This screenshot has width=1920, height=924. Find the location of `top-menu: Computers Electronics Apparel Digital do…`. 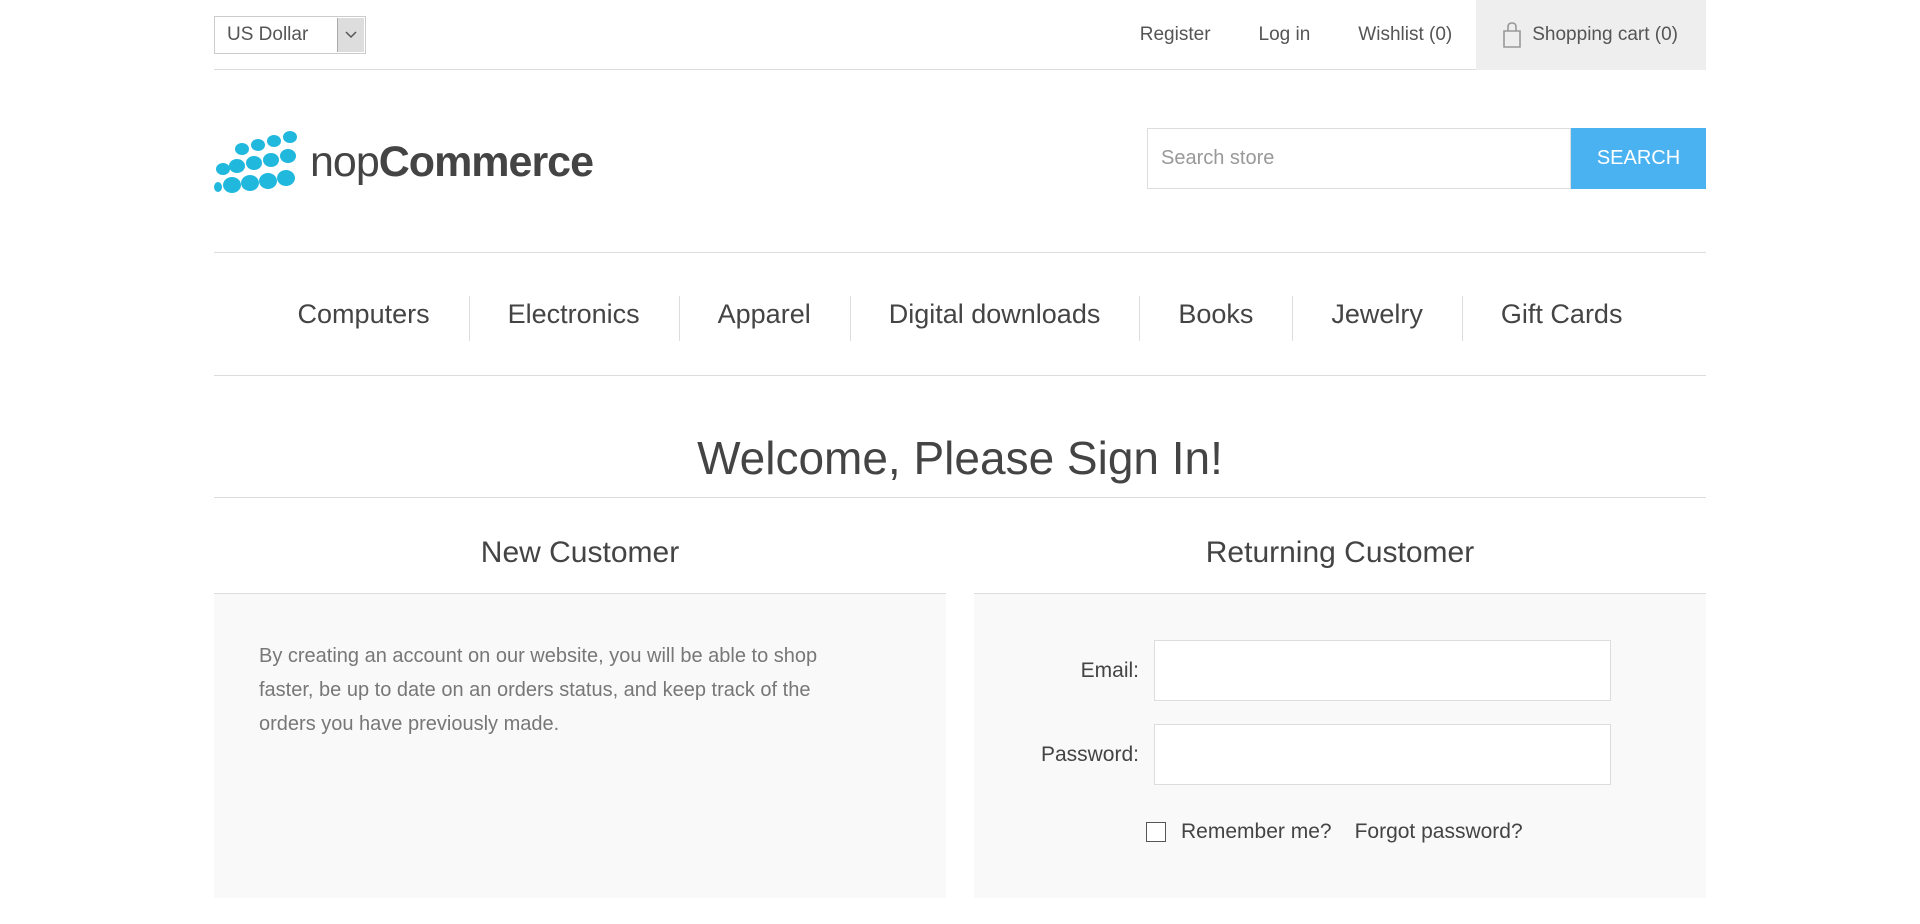

top-menu: Computers Electronics Apparel Digital do… is located at coordinates (960, 314).